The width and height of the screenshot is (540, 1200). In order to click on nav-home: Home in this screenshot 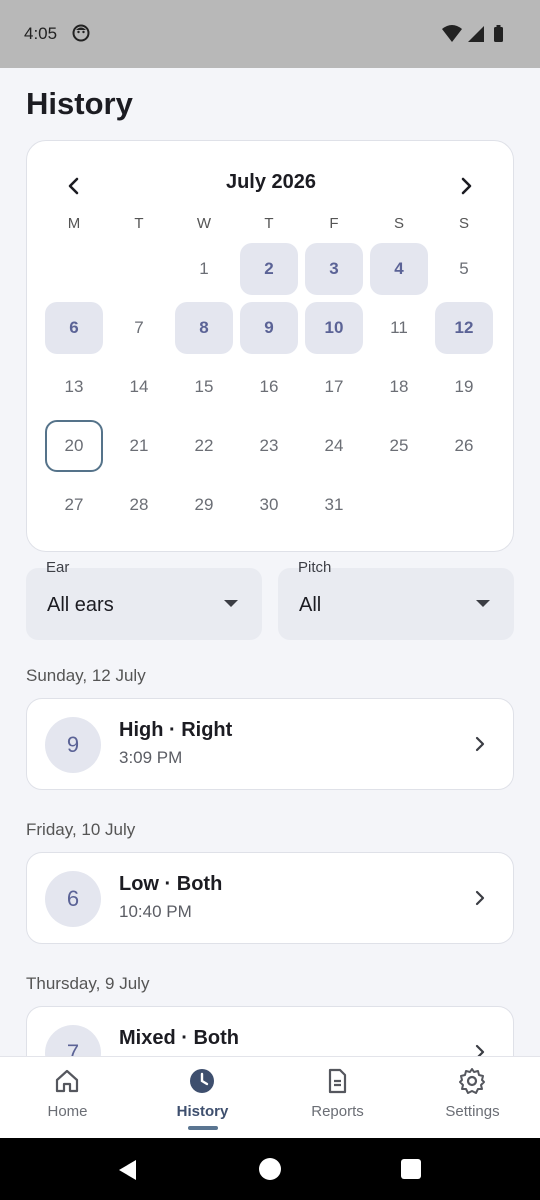, I will do `click(67, 1098)`.